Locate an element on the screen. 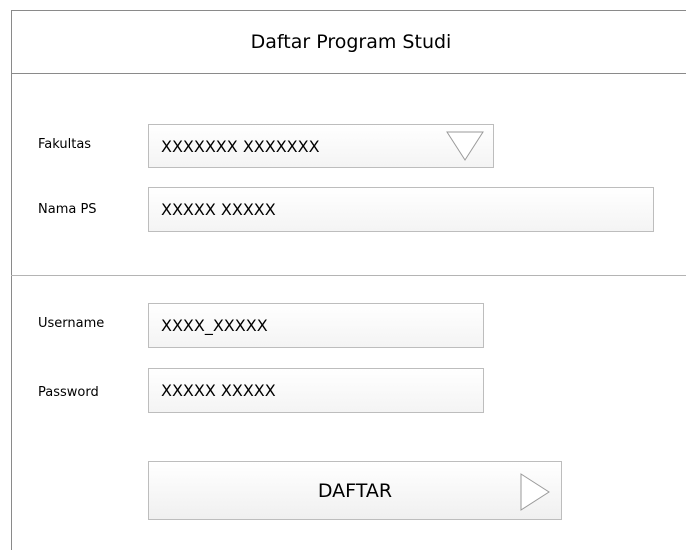  username-value: XXXX_XXXXX is located at coordinates (214, 325).